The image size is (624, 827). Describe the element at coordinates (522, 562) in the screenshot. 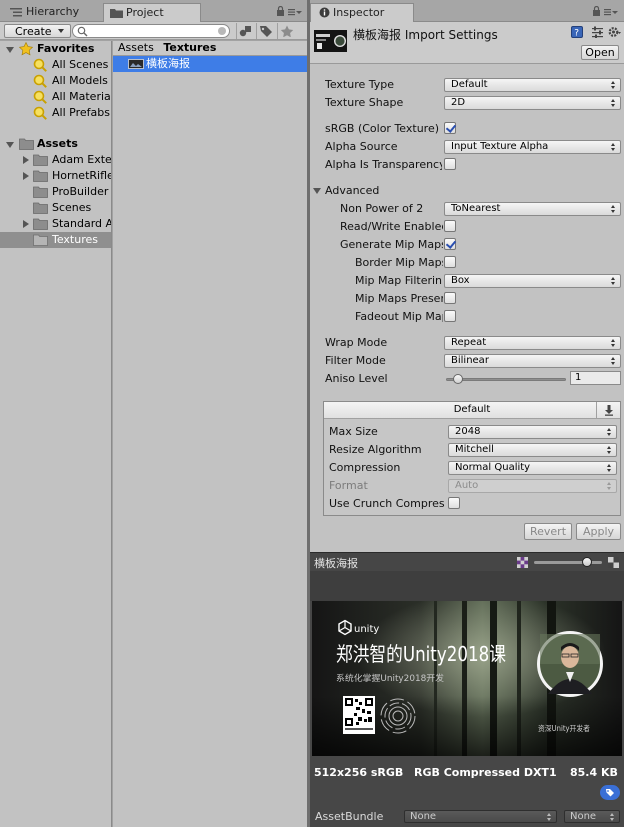

I see `checker-alpha-icon` at that location.